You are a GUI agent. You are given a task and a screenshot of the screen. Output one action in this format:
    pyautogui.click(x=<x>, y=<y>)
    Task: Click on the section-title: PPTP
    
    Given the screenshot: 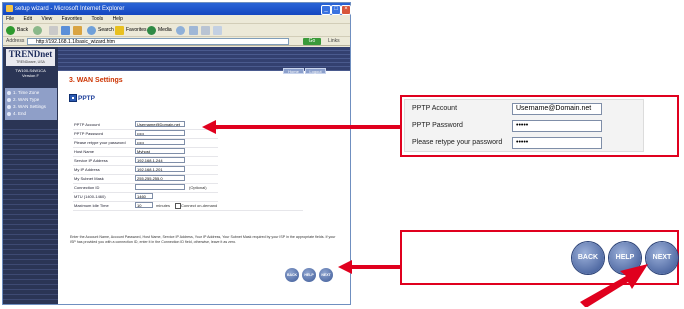 What is the action you would take?
    pyautogui.click(x=86, y=98)
    